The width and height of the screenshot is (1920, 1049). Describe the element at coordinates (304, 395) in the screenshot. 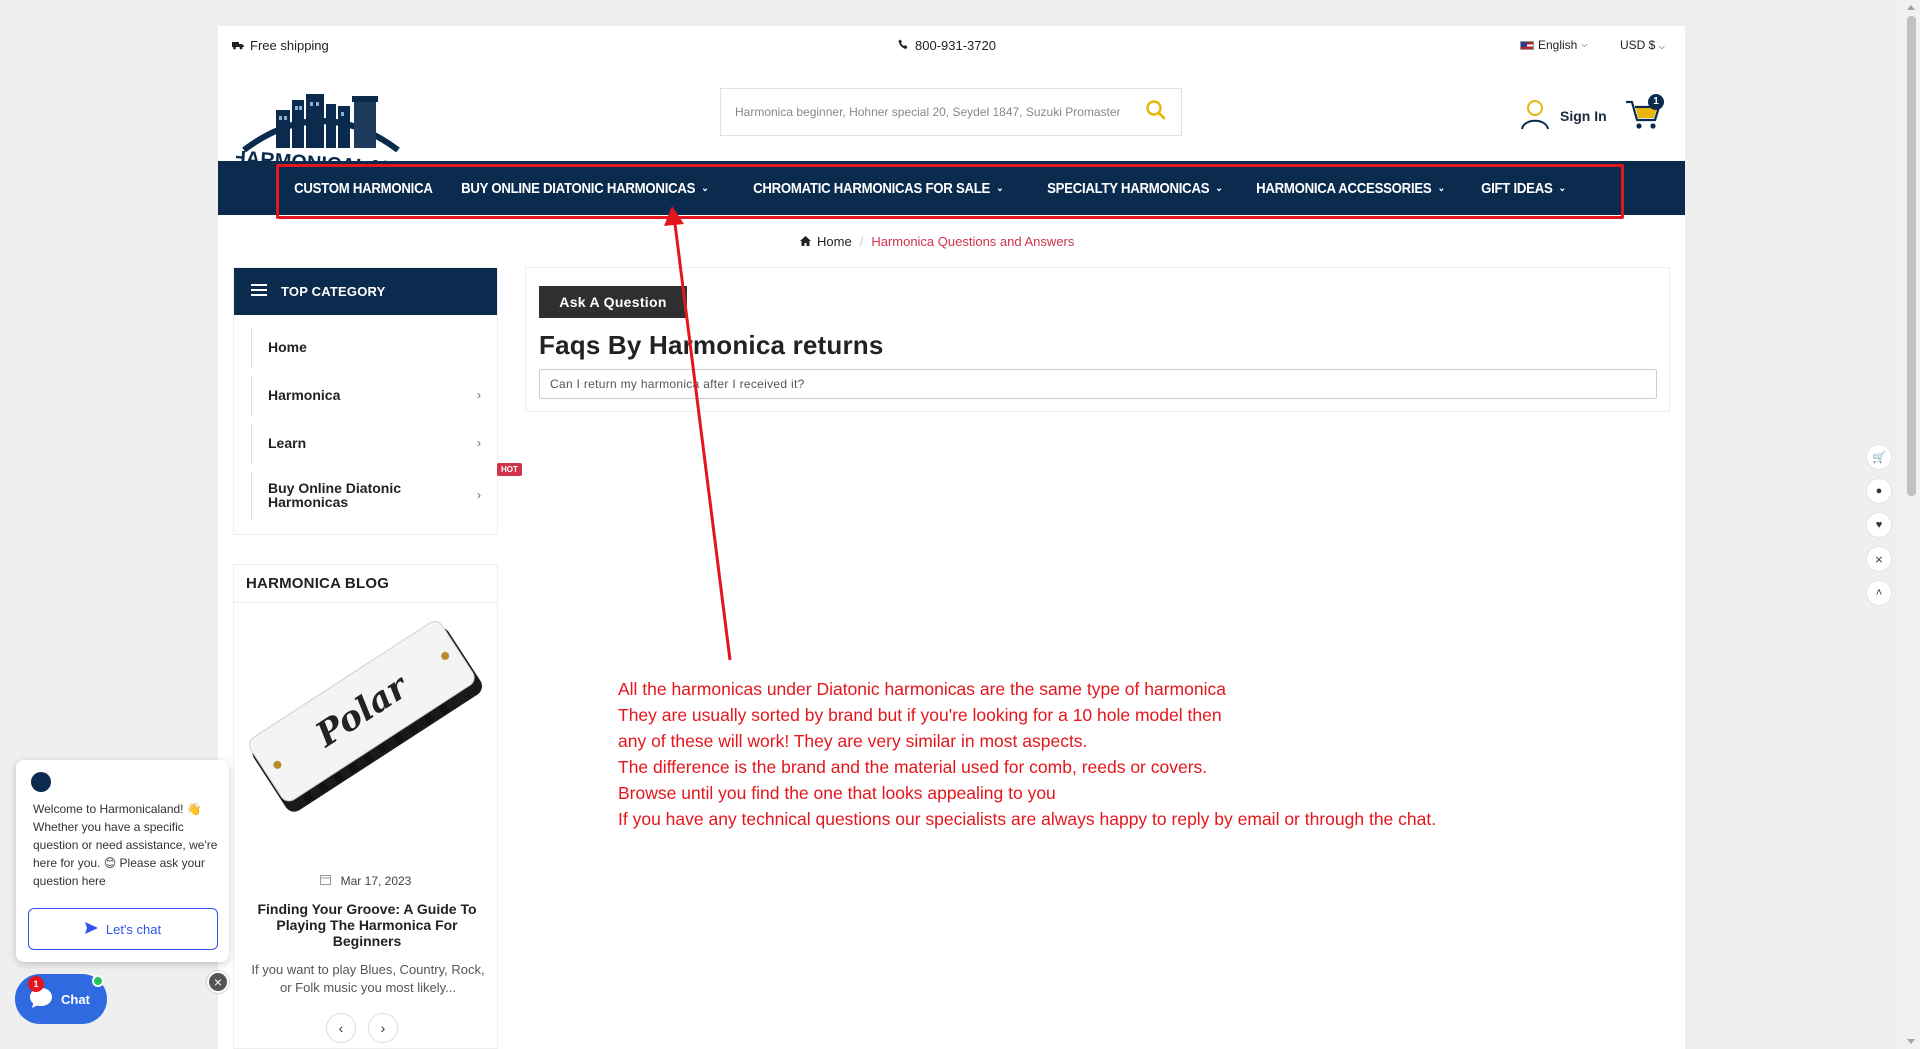

I see `sidebar-item-label: Harmonica` at that location.